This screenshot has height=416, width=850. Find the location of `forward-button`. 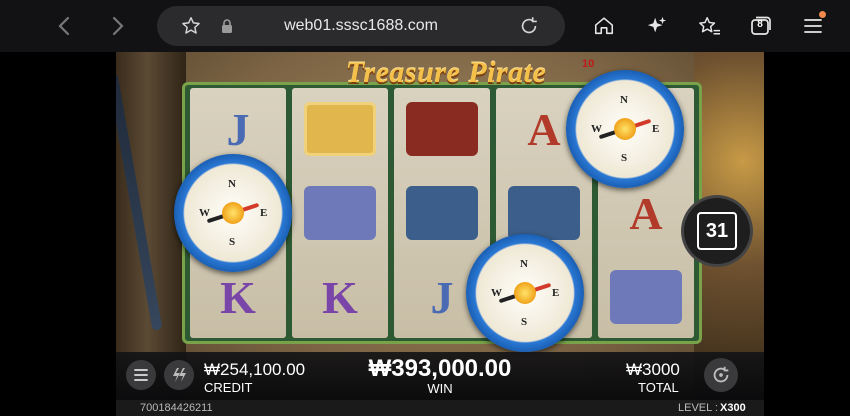

forward-button is located at coordinates (118, 26).